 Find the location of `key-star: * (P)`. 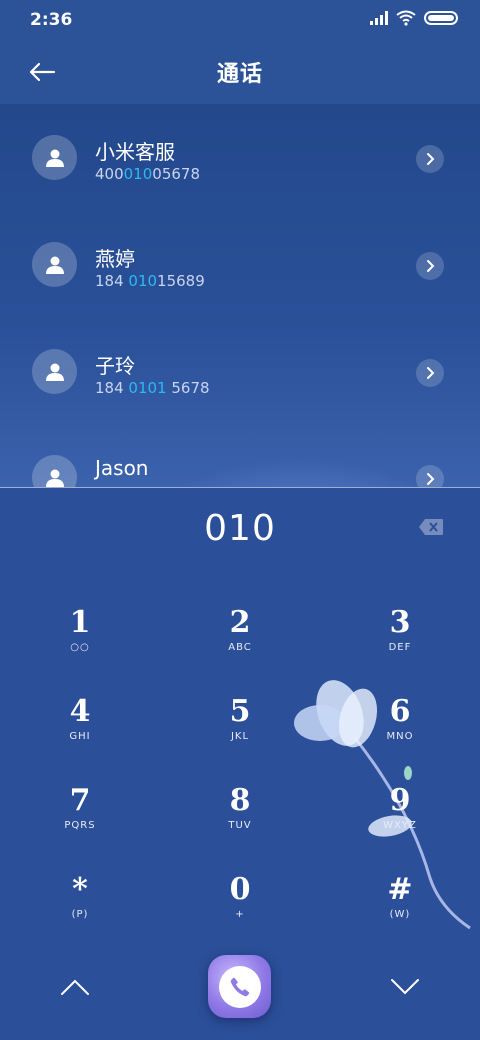

key-star: * (P) is located at coordinates (80, 908).